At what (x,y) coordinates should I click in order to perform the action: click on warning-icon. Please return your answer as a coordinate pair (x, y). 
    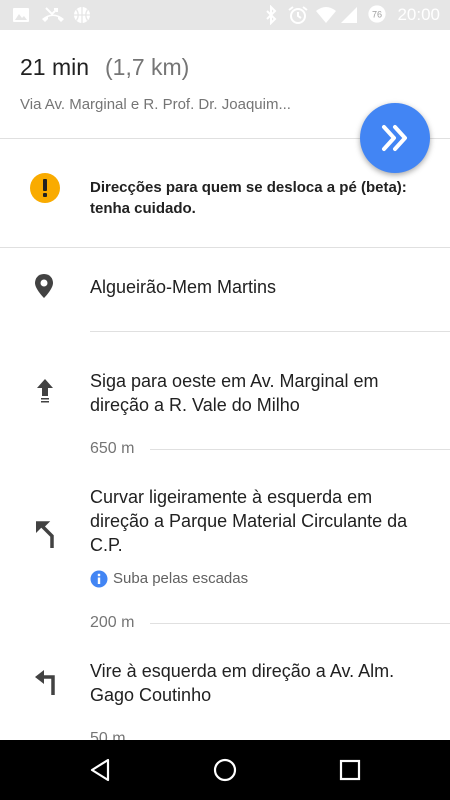
    Looking at the image, I should click on (45, 188).